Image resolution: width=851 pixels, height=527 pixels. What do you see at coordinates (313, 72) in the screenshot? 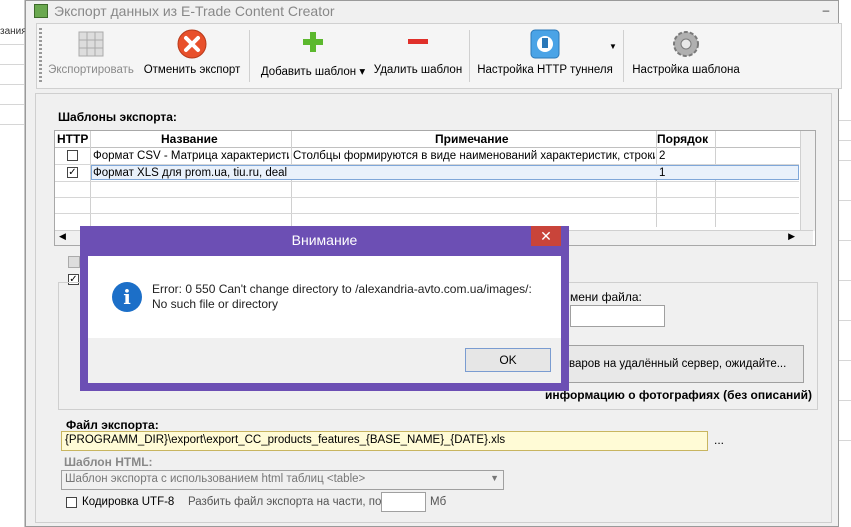
I see `add-template-label: Добавить шаблон ▾` at bounding box center [313, 72].